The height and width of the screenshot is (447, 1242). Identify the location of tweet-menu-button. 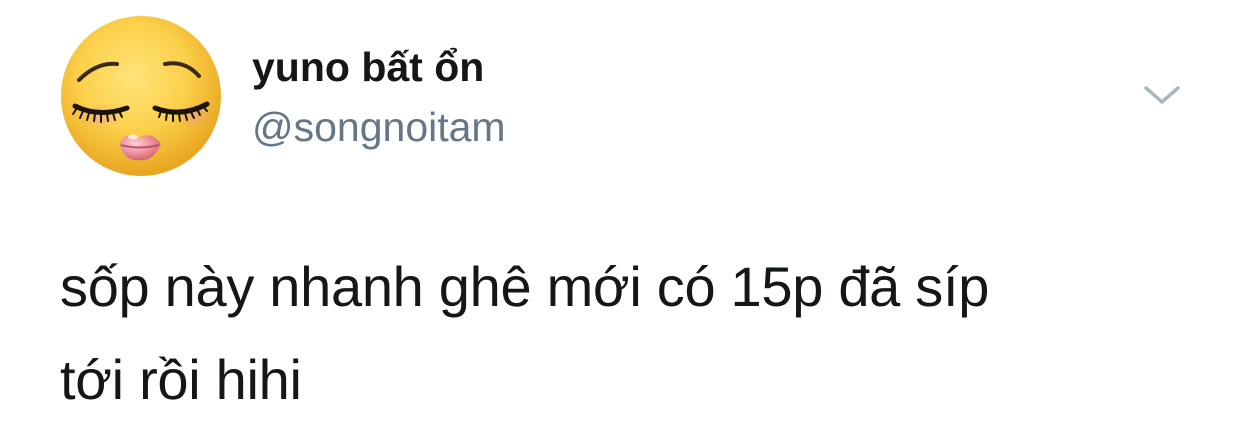
(1162, 95).